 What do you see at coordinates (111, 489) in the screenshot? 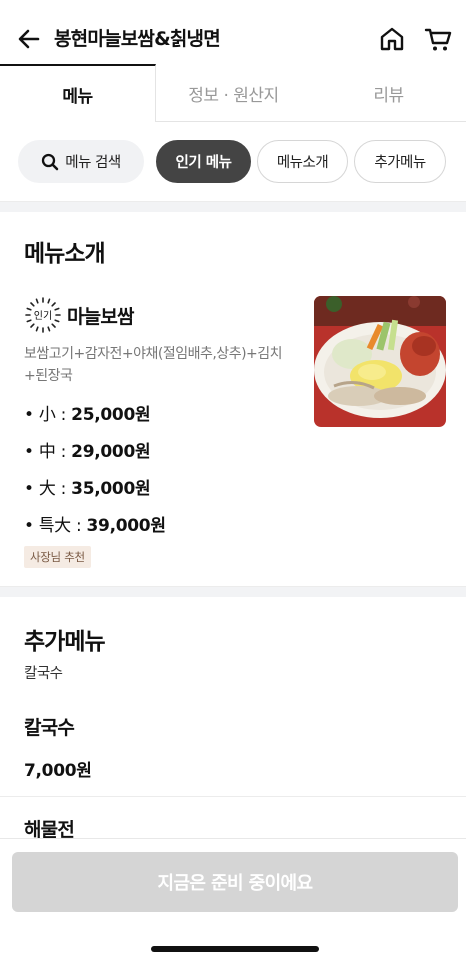
I see `price-value: 35,000원` at bounding box center [111, 489].